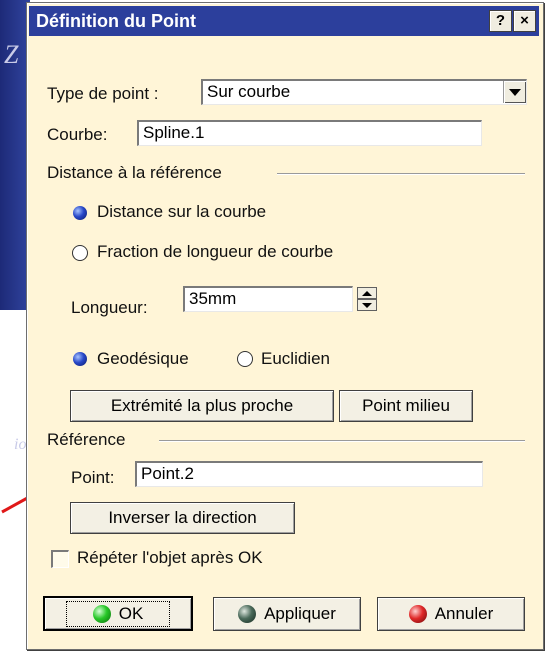  Describe the element at coordinates (60, 559) in the screenshot. I see `repeat-checkbox` at that location.